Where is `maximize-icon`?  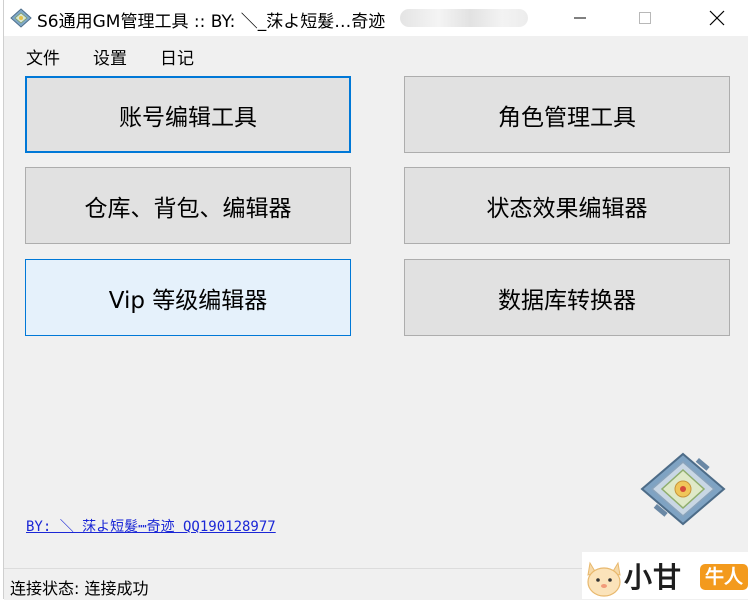 maximize-icon is located at coordinates (645, 18).